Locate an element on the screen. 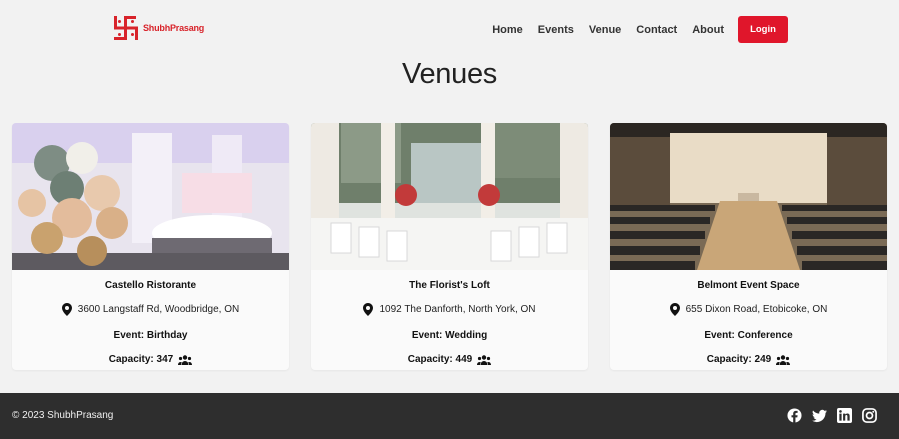 The height and width of the screenshot is (439, 899). twitter-icon is located at coordinates (819, 415).